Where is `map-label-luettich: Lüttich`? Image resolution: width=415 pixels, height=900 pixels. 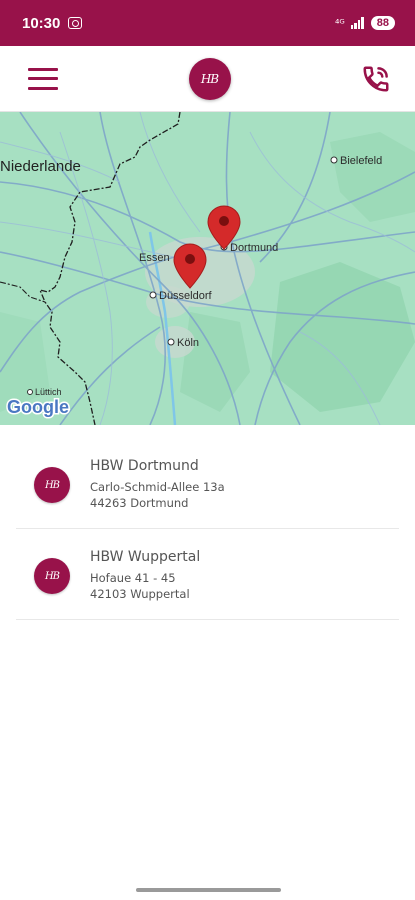 map-label-luettich: Lüttich is located at coordinates (48, 392).